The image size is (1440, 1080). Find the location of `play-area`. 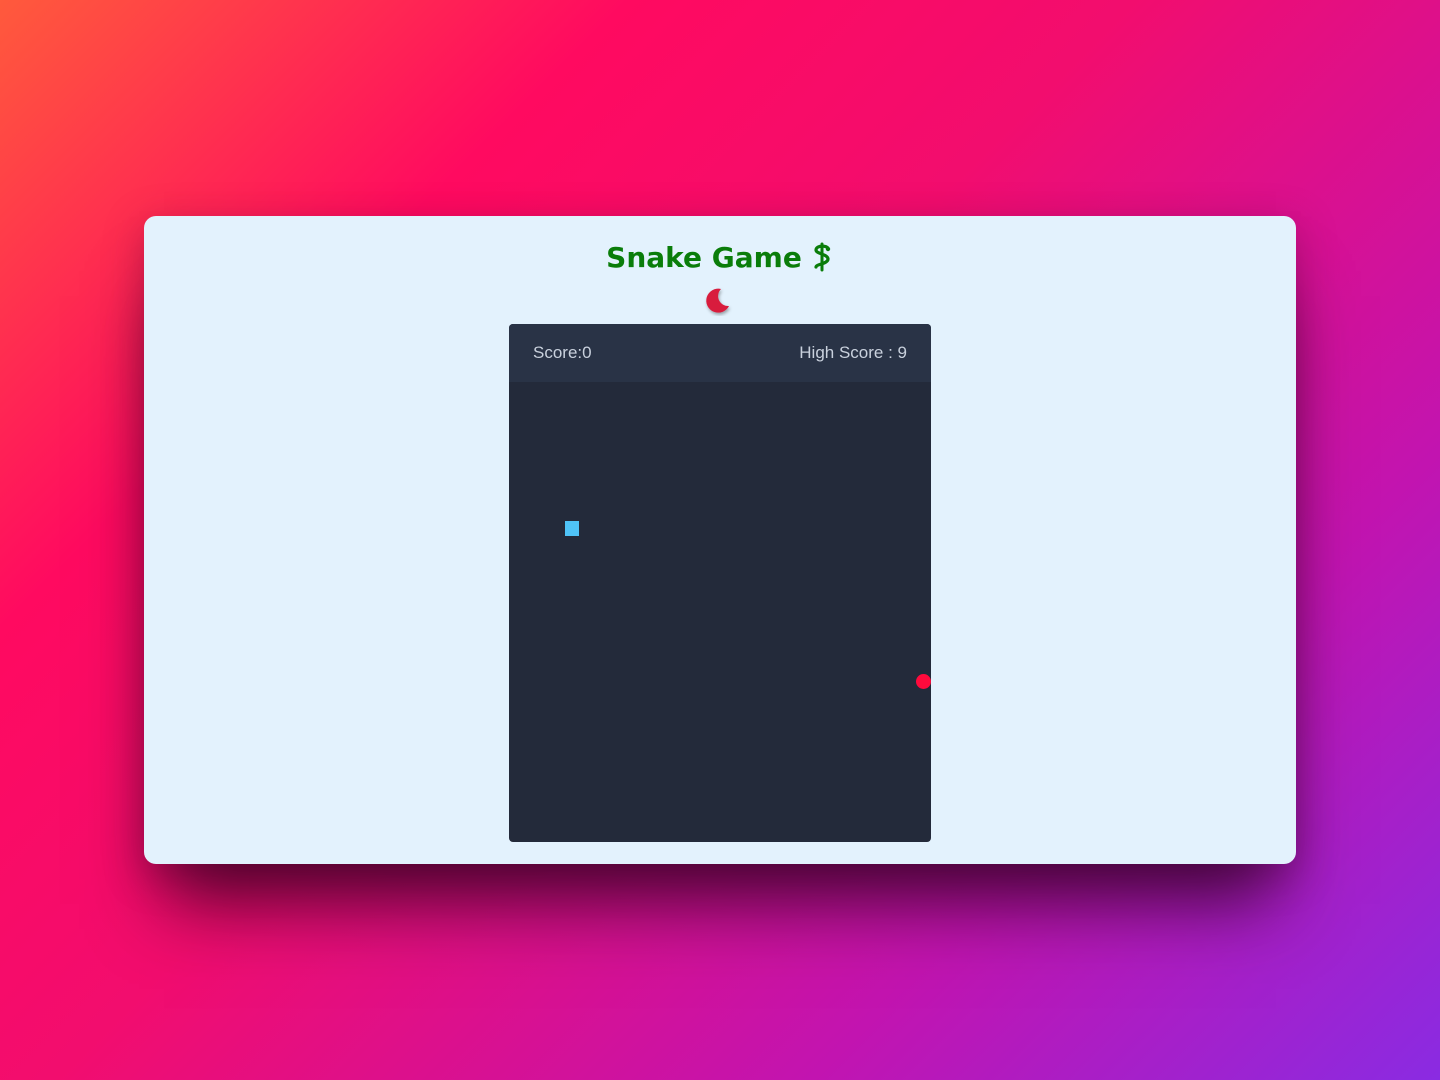

play-area is located at coordinates (720, 612).